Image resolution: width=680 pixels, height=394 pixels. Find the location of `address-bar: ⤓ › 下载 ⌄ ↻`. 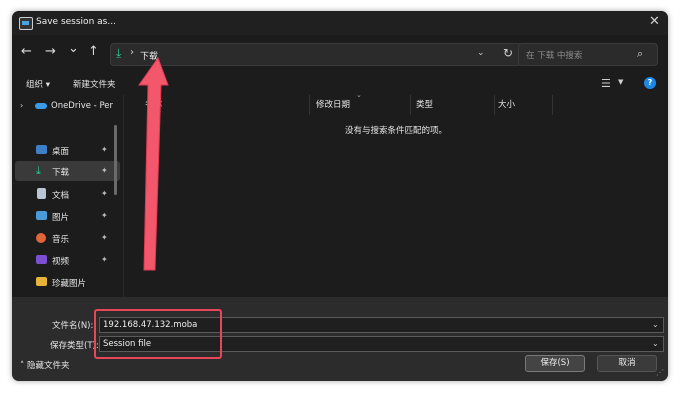

address-bar: ⤓ › 下载 ⌄ ↻ is located at coordinates (316, 54).